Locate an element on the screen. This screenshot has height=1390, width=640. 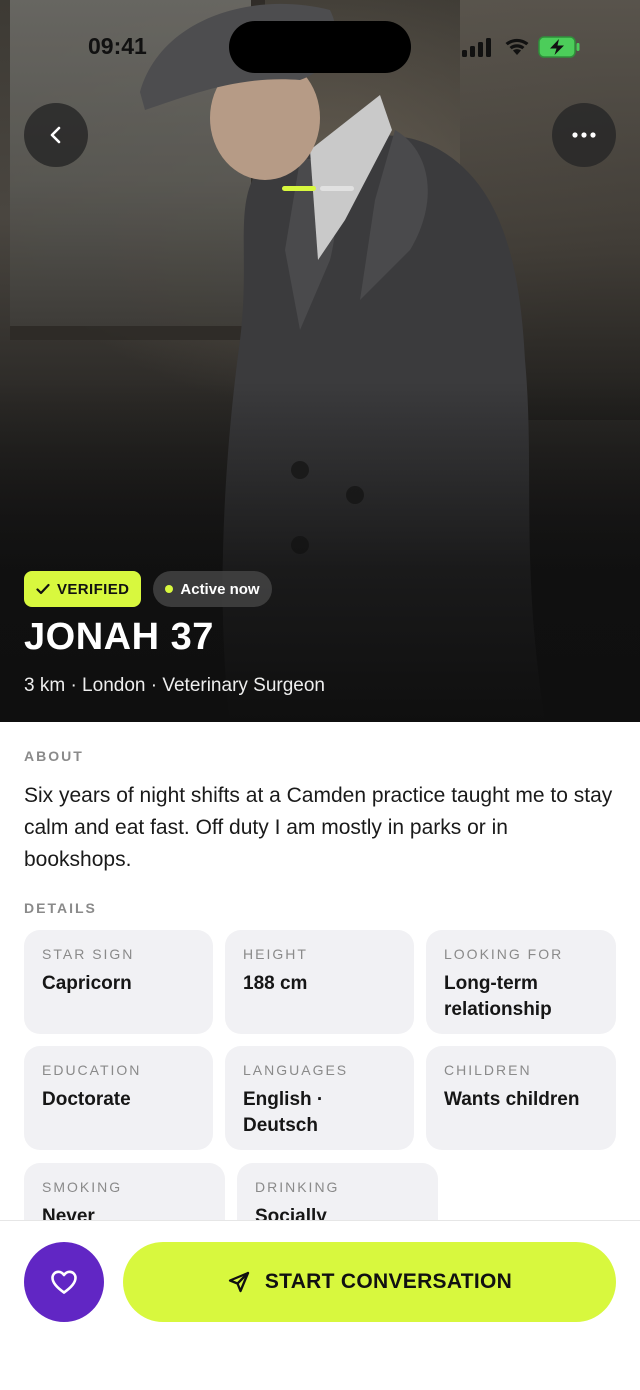
pager-dot is located at coordinates (337, 188).